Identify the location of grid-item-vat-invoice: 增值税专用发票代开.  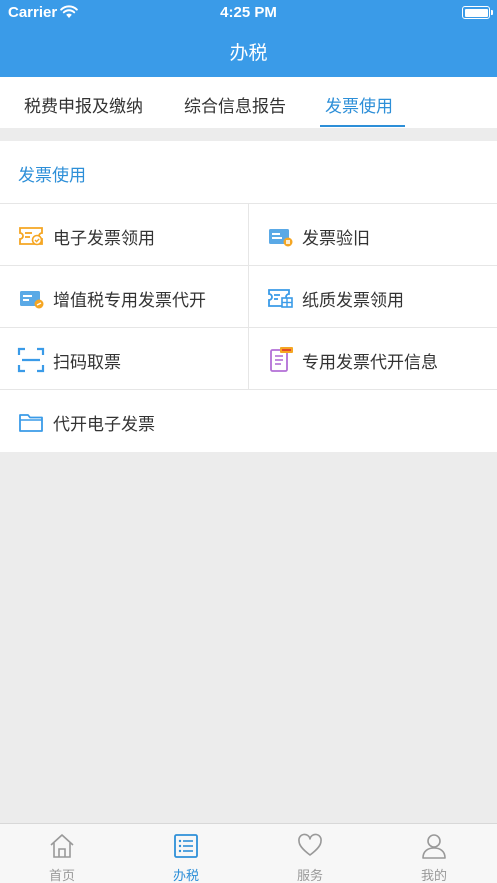
(124, 297).